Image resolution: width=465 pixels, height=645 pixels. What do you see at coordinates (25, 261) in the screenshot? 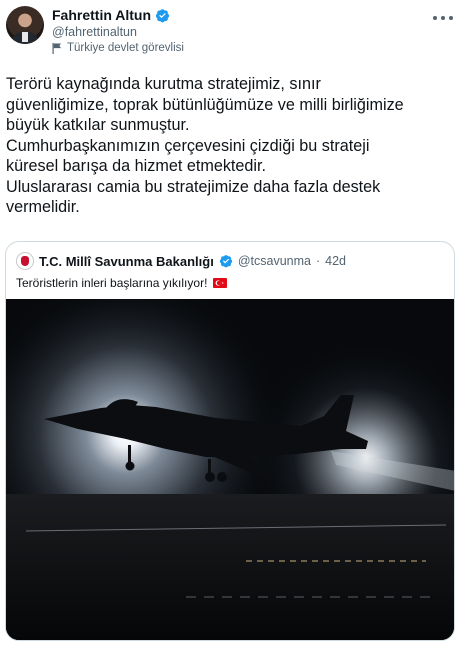
I see `quoted-author-avatar` at bounding box center [25, 261].